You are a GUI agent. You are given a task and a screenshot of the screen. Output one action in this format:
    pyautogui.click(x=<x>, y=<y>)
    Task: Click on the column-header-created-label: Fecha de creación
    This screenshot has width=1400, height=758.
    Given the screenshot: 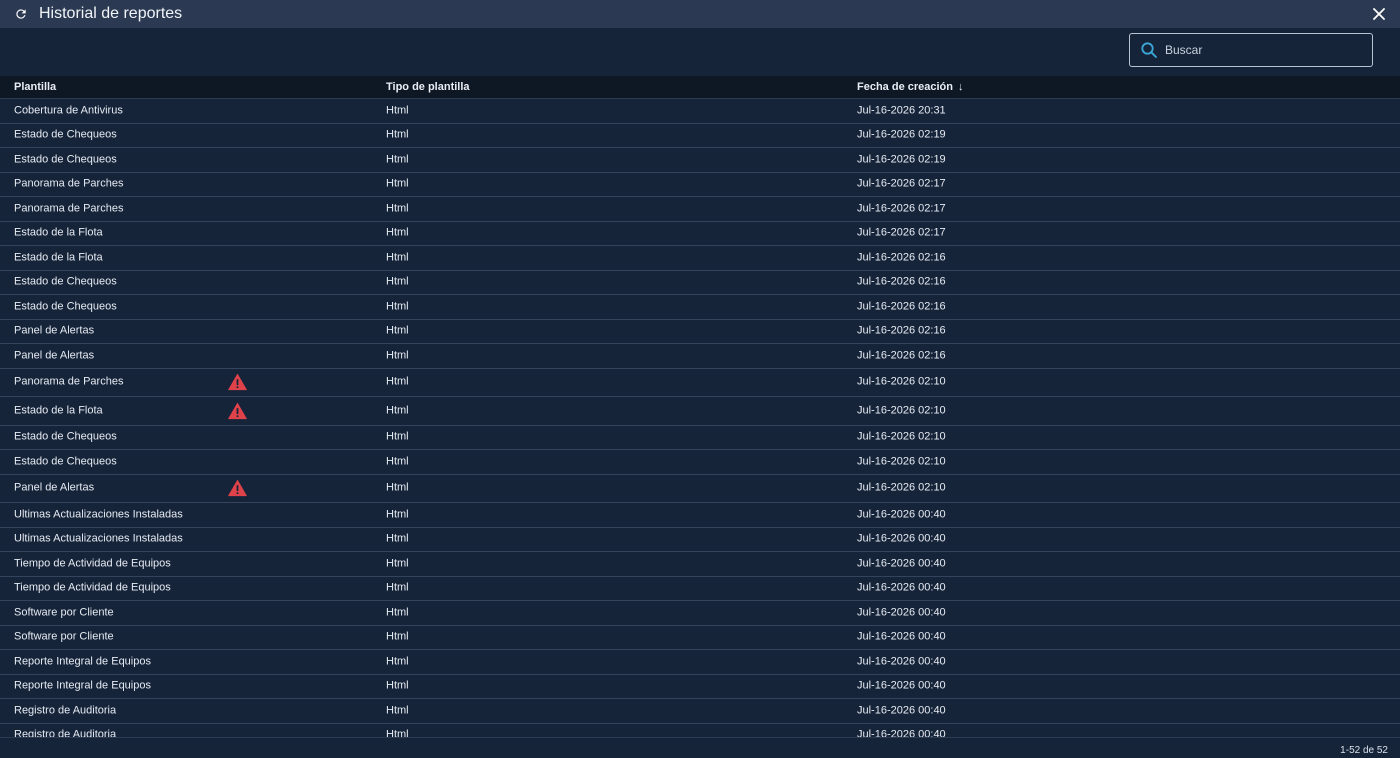 What is the action you would take?
    pyautogui.click(x=905, y=87)
    